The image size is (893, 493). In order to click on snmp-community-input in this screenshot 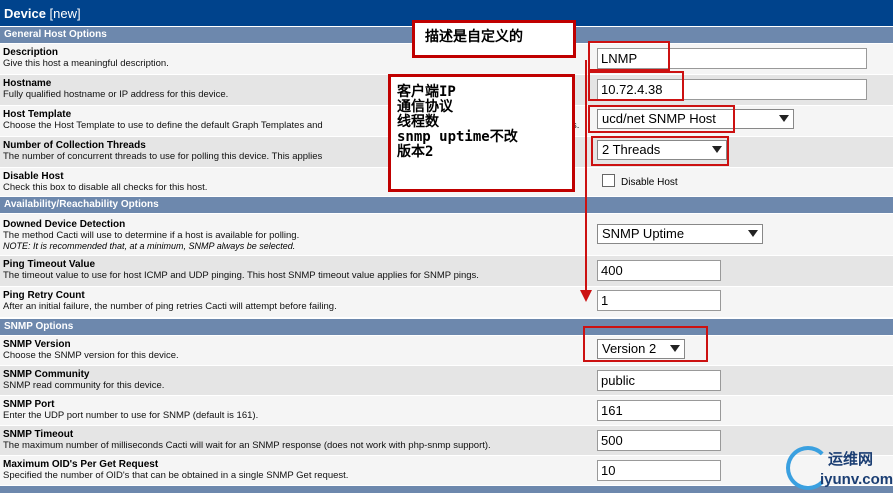, I will do `click(659, 380)`.